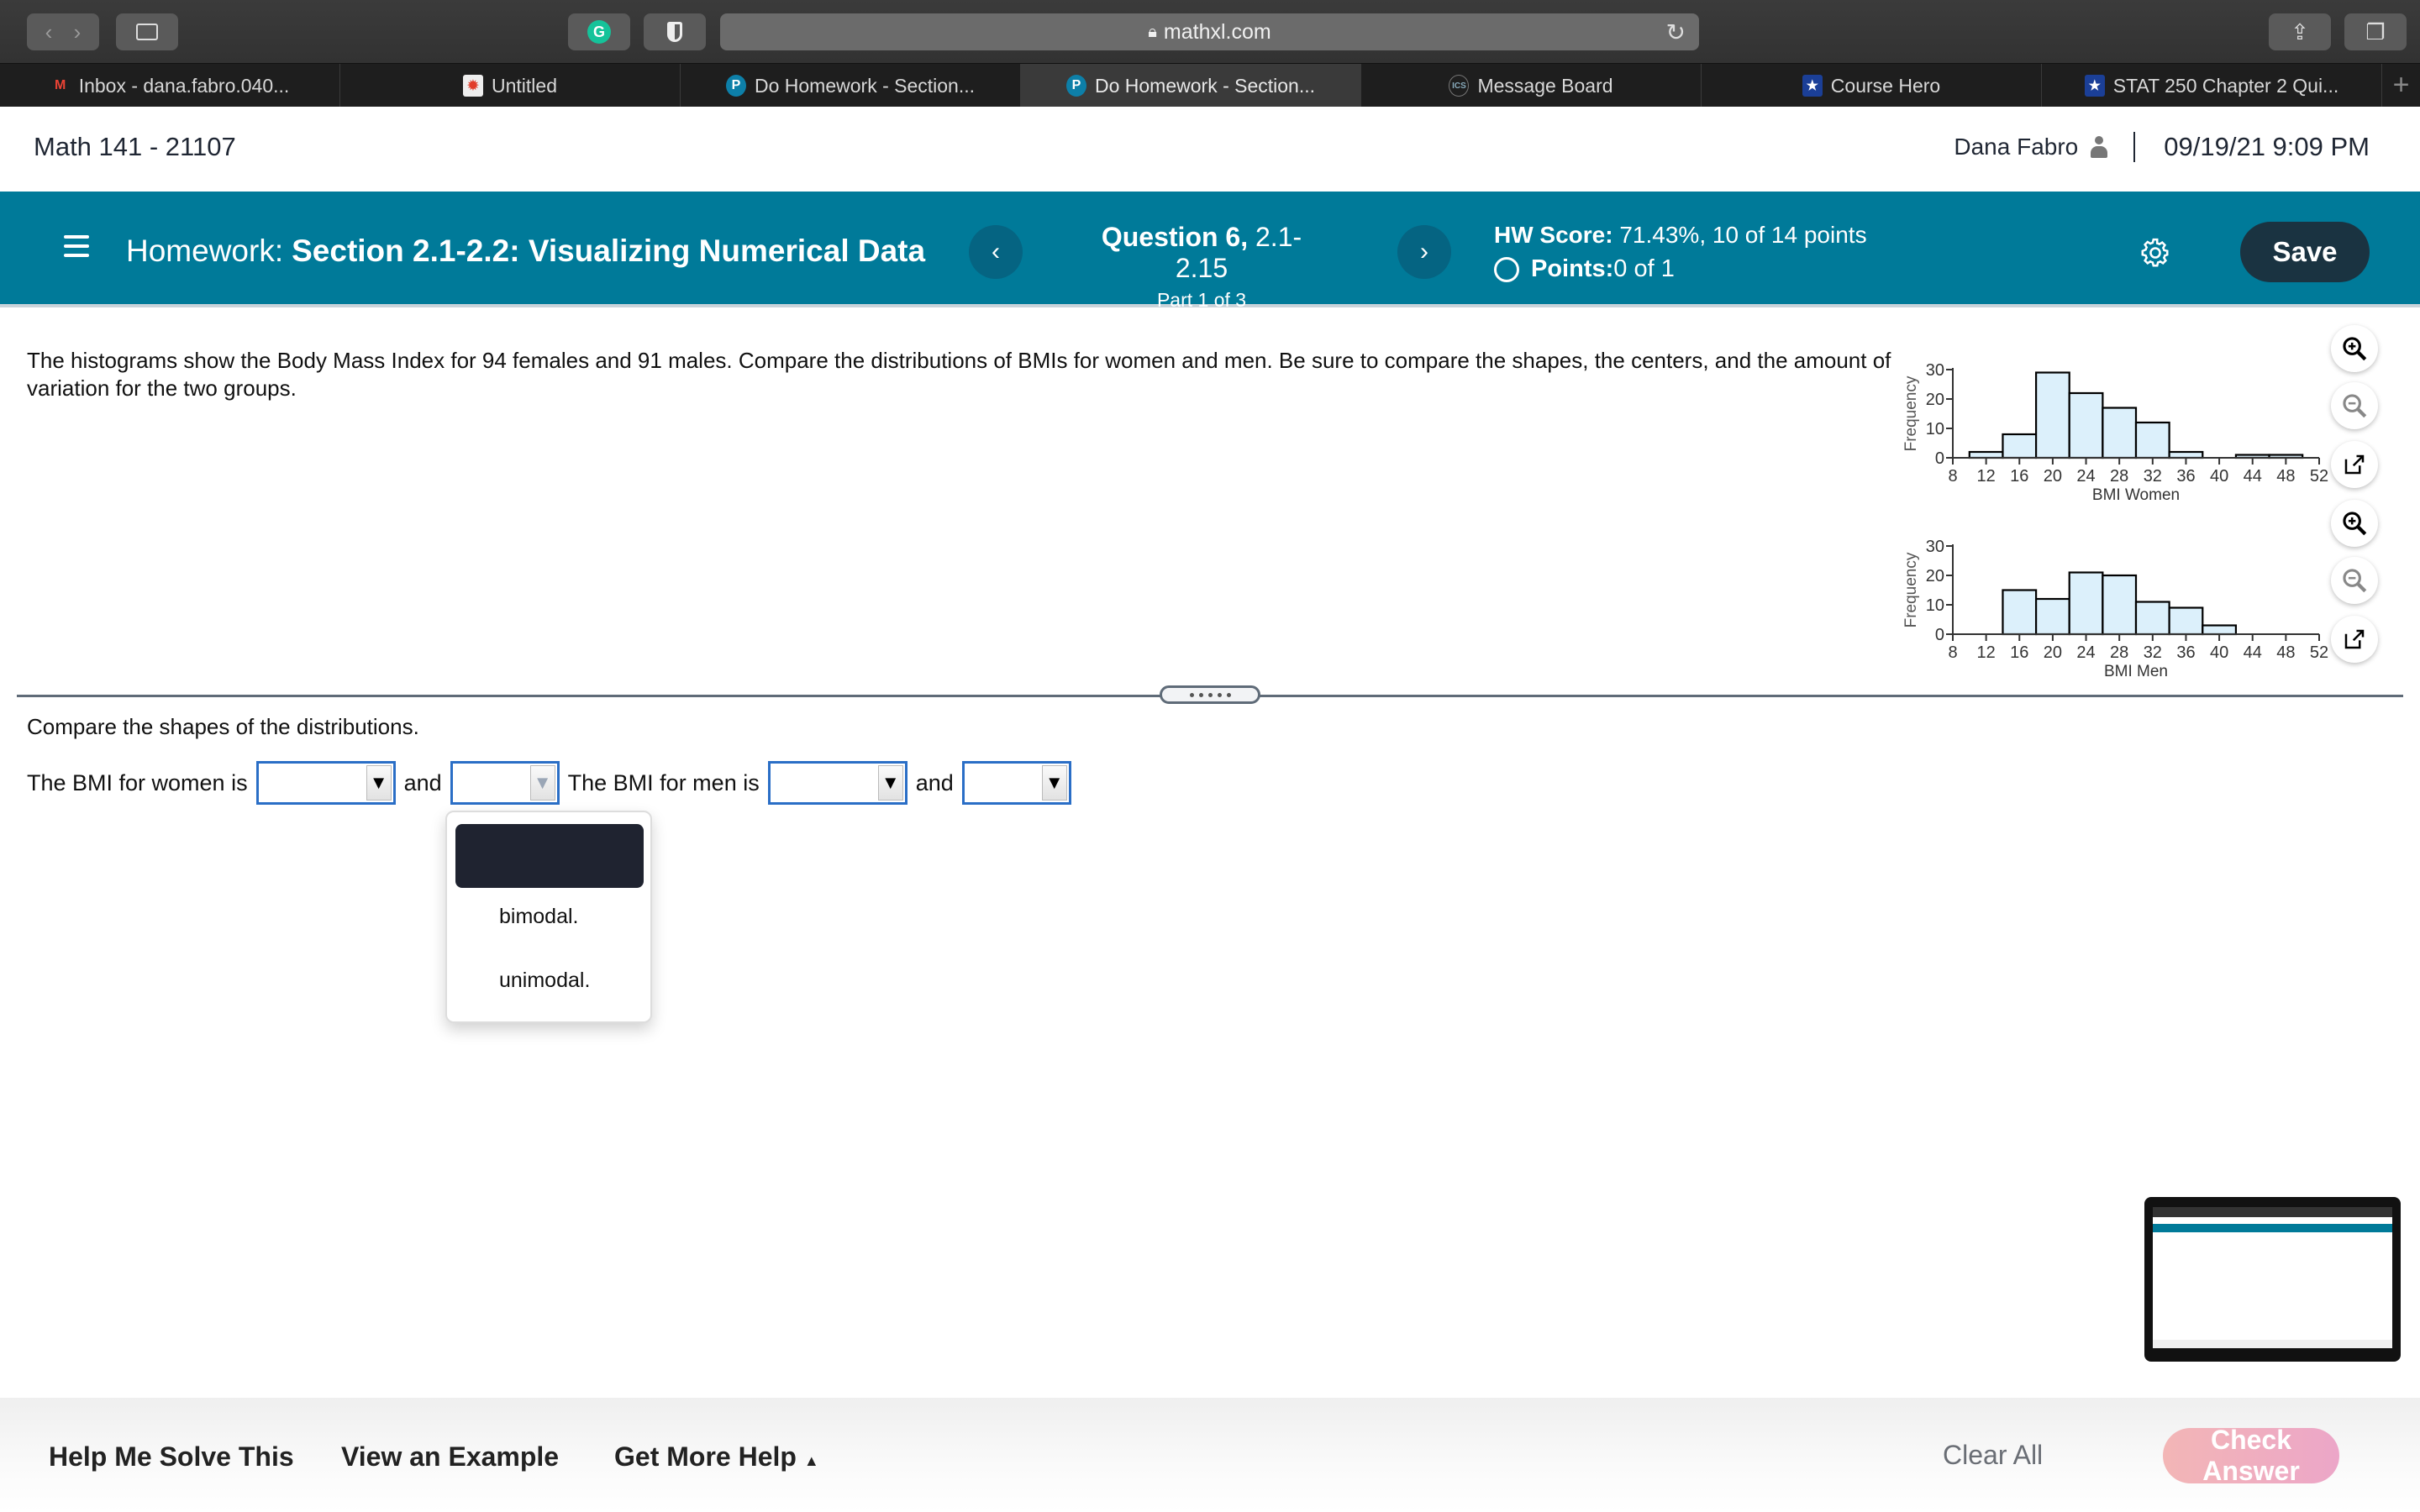  I want to click on x-tick-label: 36, so click(2185, 476).